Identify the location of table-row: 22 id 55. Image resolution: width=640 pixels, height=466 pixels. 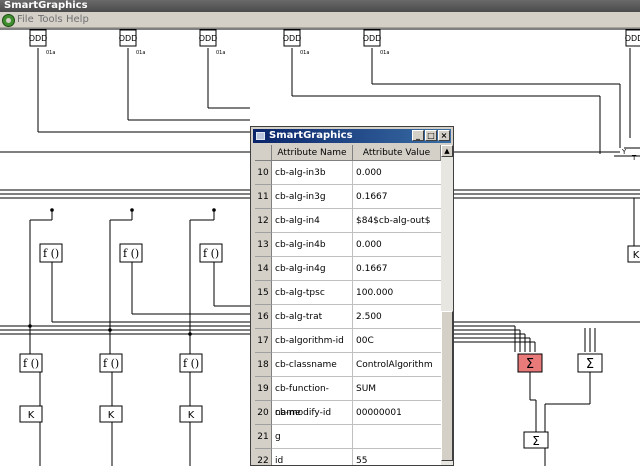
(348, 457).